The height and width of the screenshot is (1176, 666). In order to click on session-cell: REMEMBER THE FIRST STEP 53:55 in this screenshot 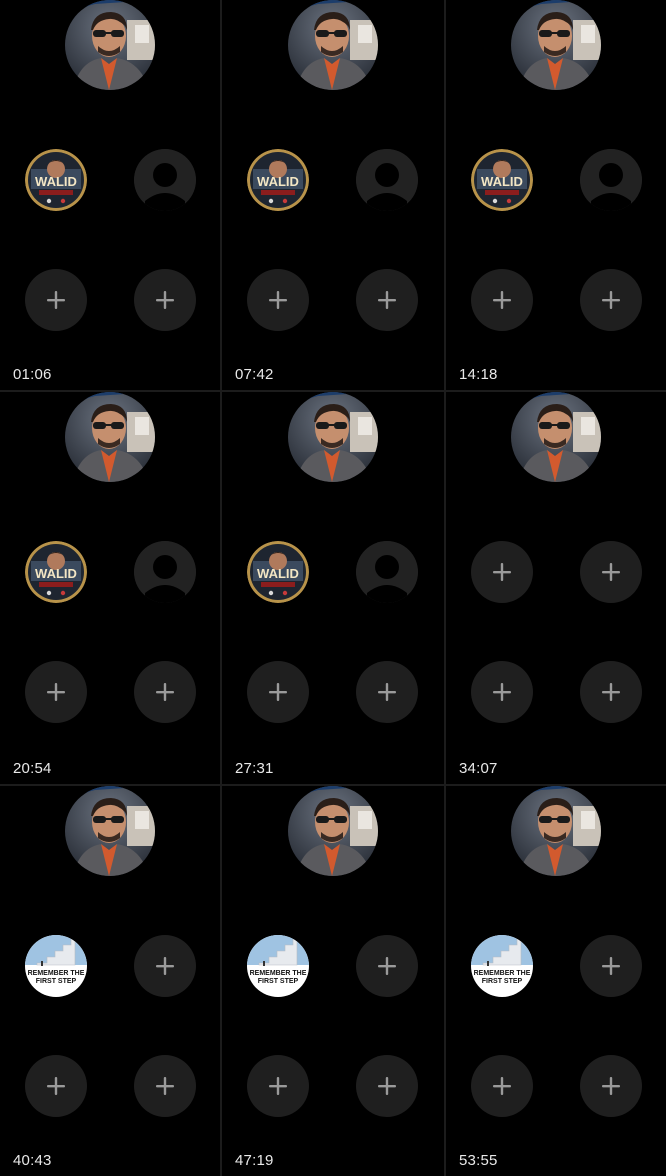, I will do `click(556, 981)`.